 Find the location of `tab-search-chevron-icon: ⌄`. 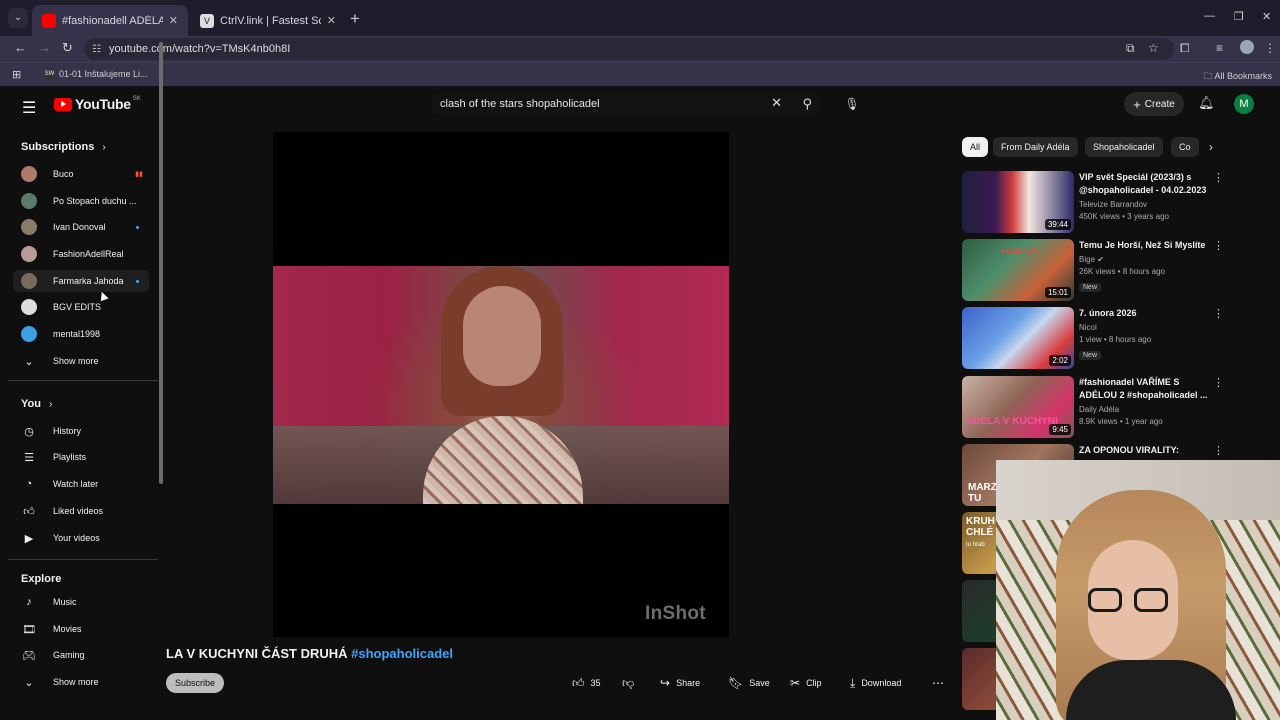

tab-search-chevron-icon: ⌄ is located at coordinates (18, 18).